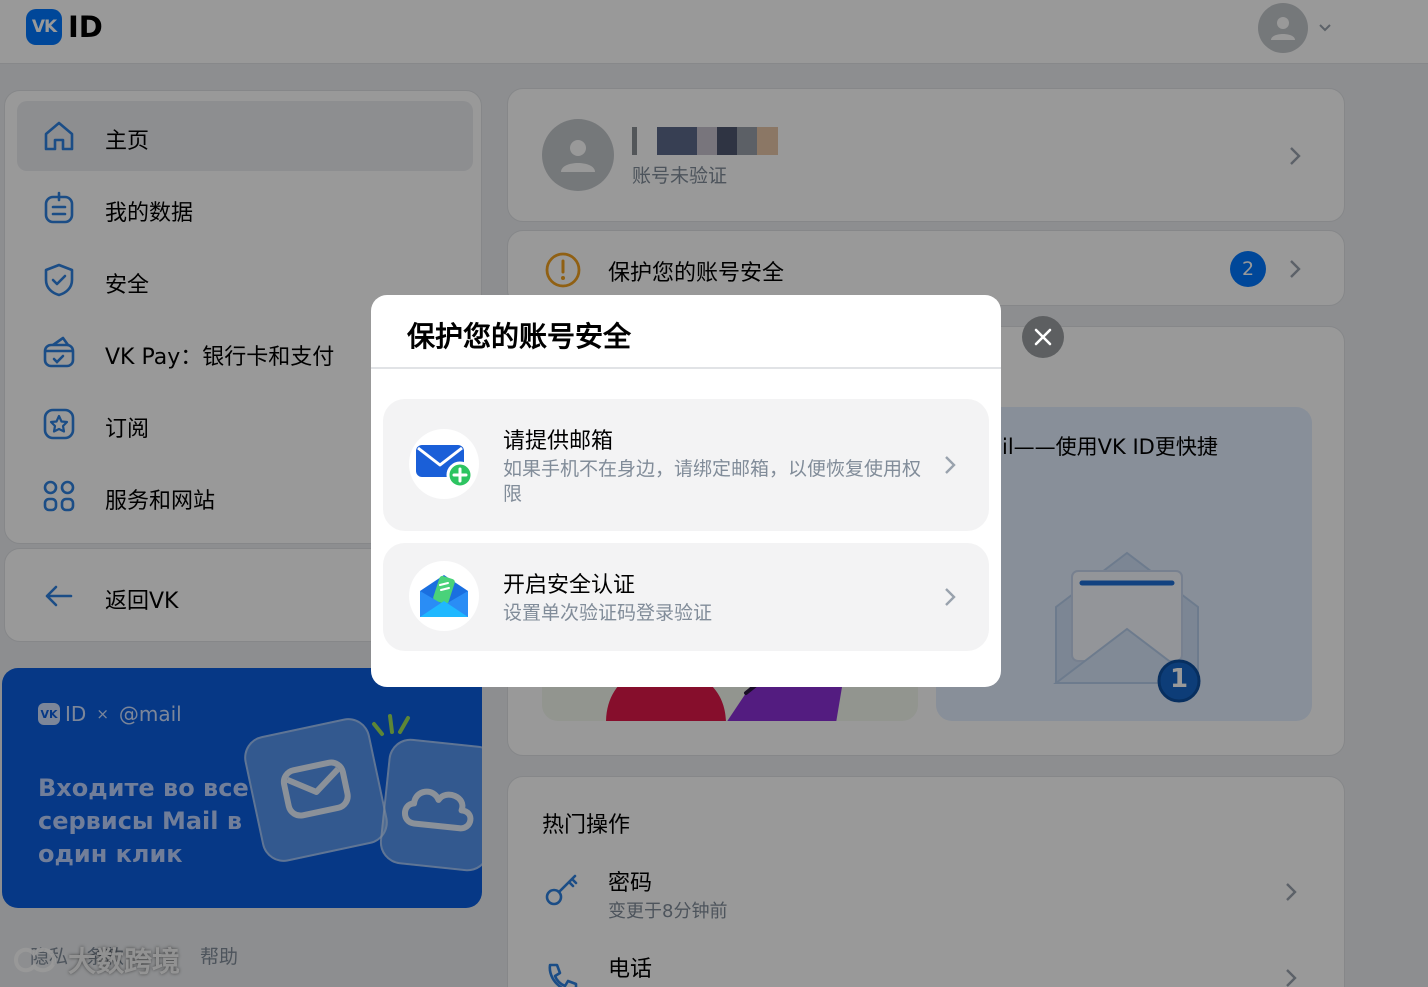  I want to click on option-description: 如果手机不在身边，请绑定邮箱，以便恢复使用权限, so click(712, 481).